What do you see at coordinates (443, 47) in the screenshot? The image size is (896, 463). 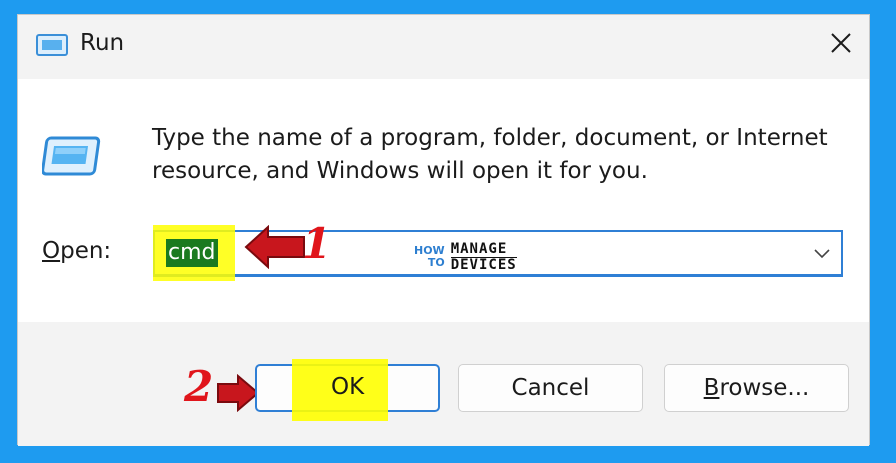 I see `title-bar: Run` at bounding box center [443, 47].